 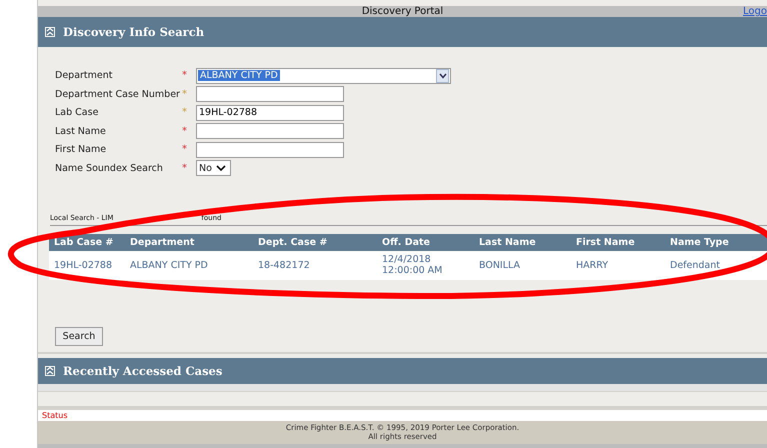 I want to click on field-label: First Name, so click(x=81, y=150).